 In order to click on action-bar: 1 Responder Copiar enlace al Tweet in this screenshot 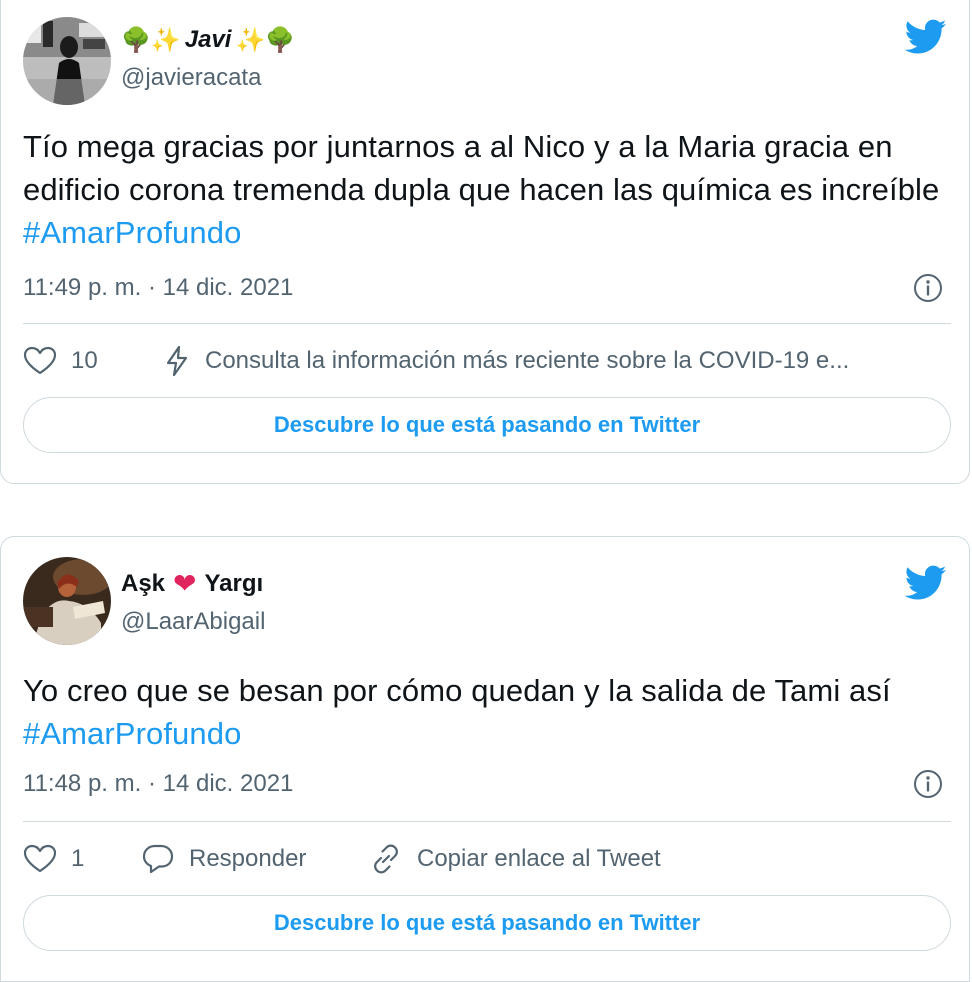, I will do `click(488, 859)`.